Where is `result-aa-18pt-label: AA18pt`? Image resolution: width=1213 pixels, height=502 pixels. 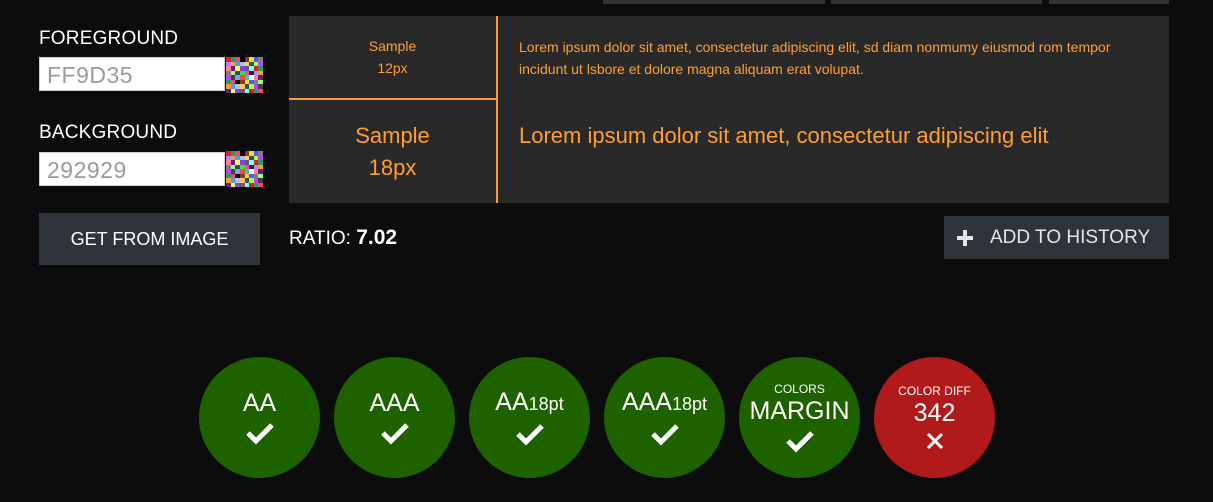
result-aa-18pt-label: AA18pt is located at coordinates (529, 402).